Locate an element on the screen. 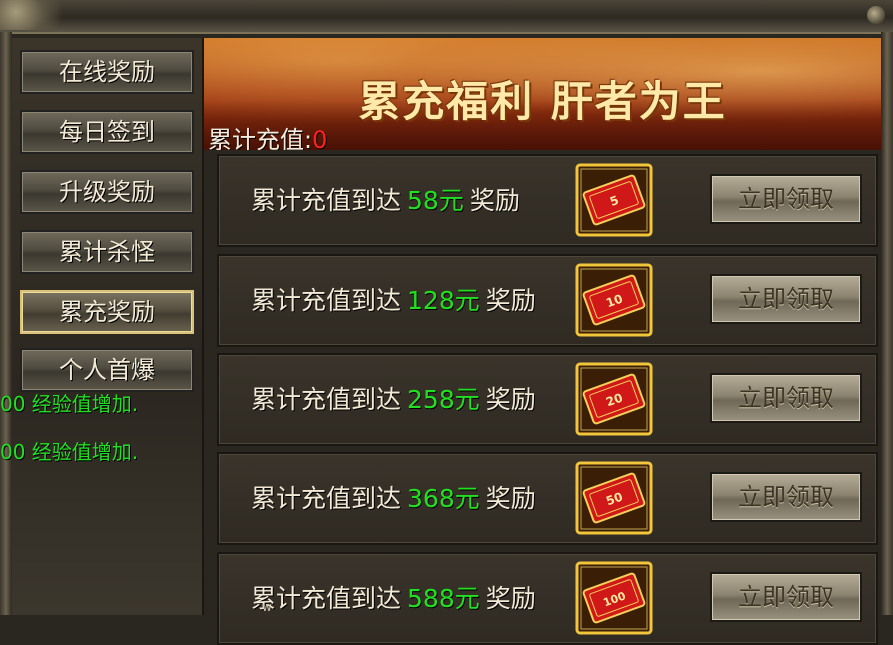 The image size is (893, 645). footer-mark: w is located at coordinates (267, 607).